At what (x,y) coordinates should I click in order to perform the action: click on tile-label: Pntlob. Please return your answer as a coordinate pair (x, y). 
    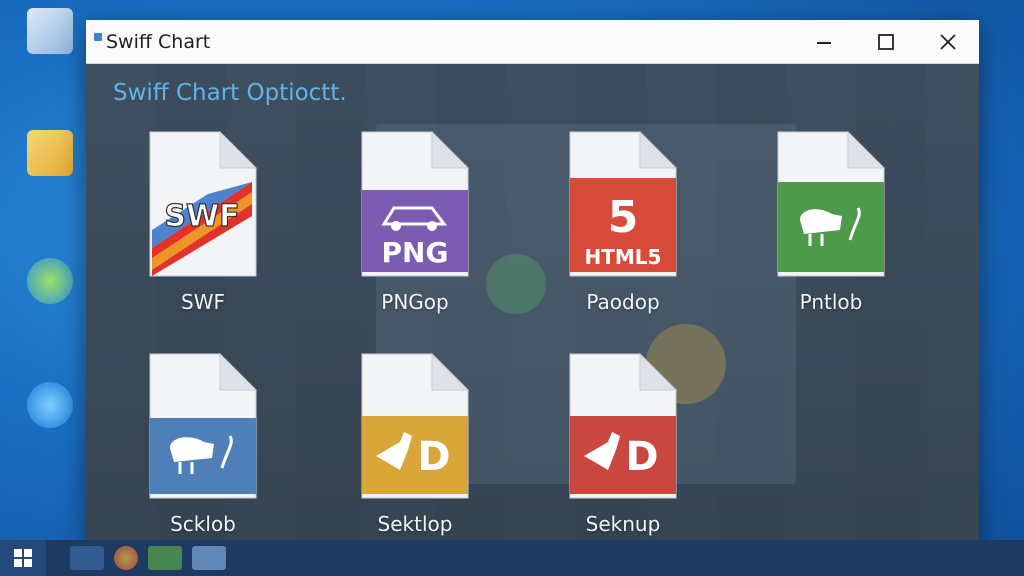
    Looking at the image, I should click on (831, 302).